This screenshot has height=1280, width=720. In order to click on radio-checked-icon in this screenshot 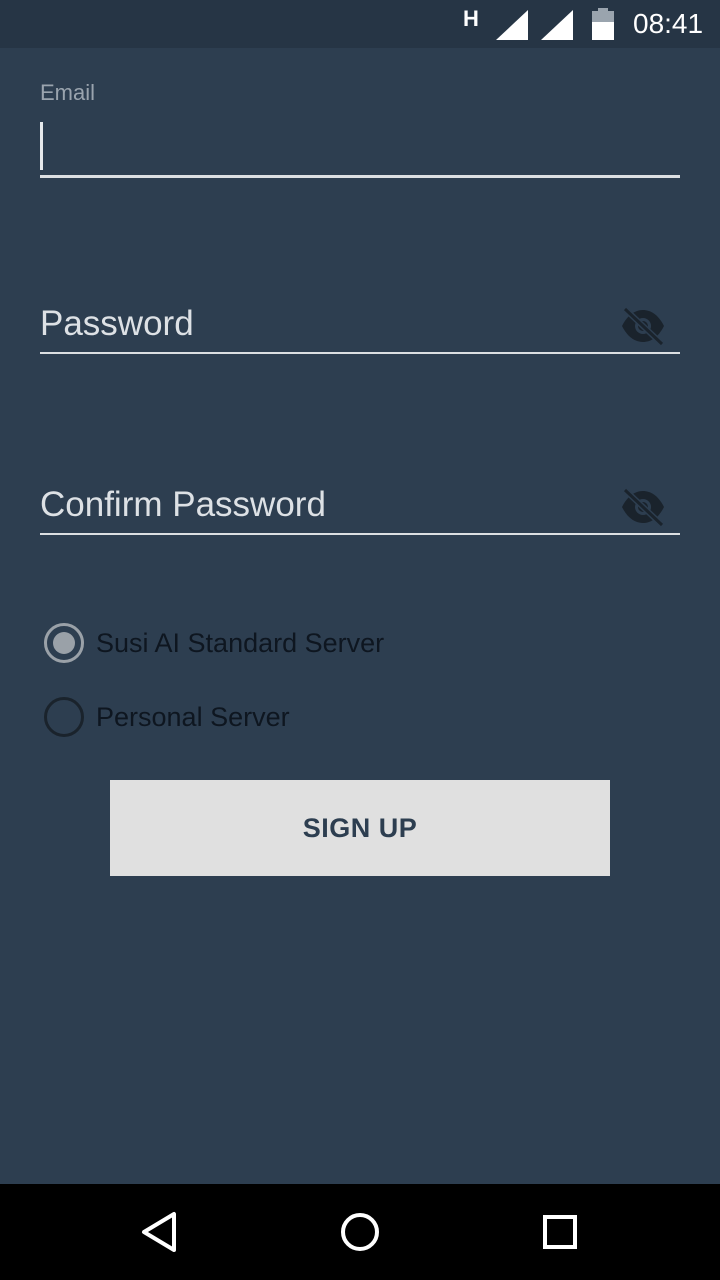, I will do `click(64, 643)`.